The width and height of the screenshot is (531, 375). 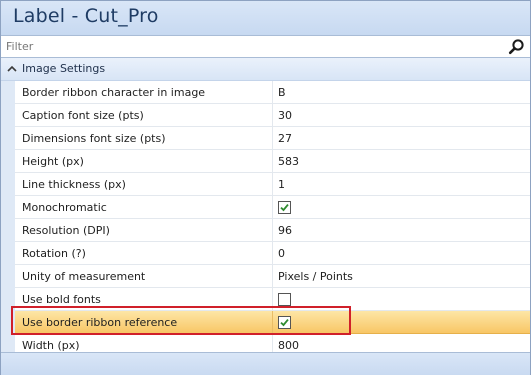 What do you see at coordinates (281, 253) in the screenshot?
I see `property-value: 0` at bounding box center [281, 253].